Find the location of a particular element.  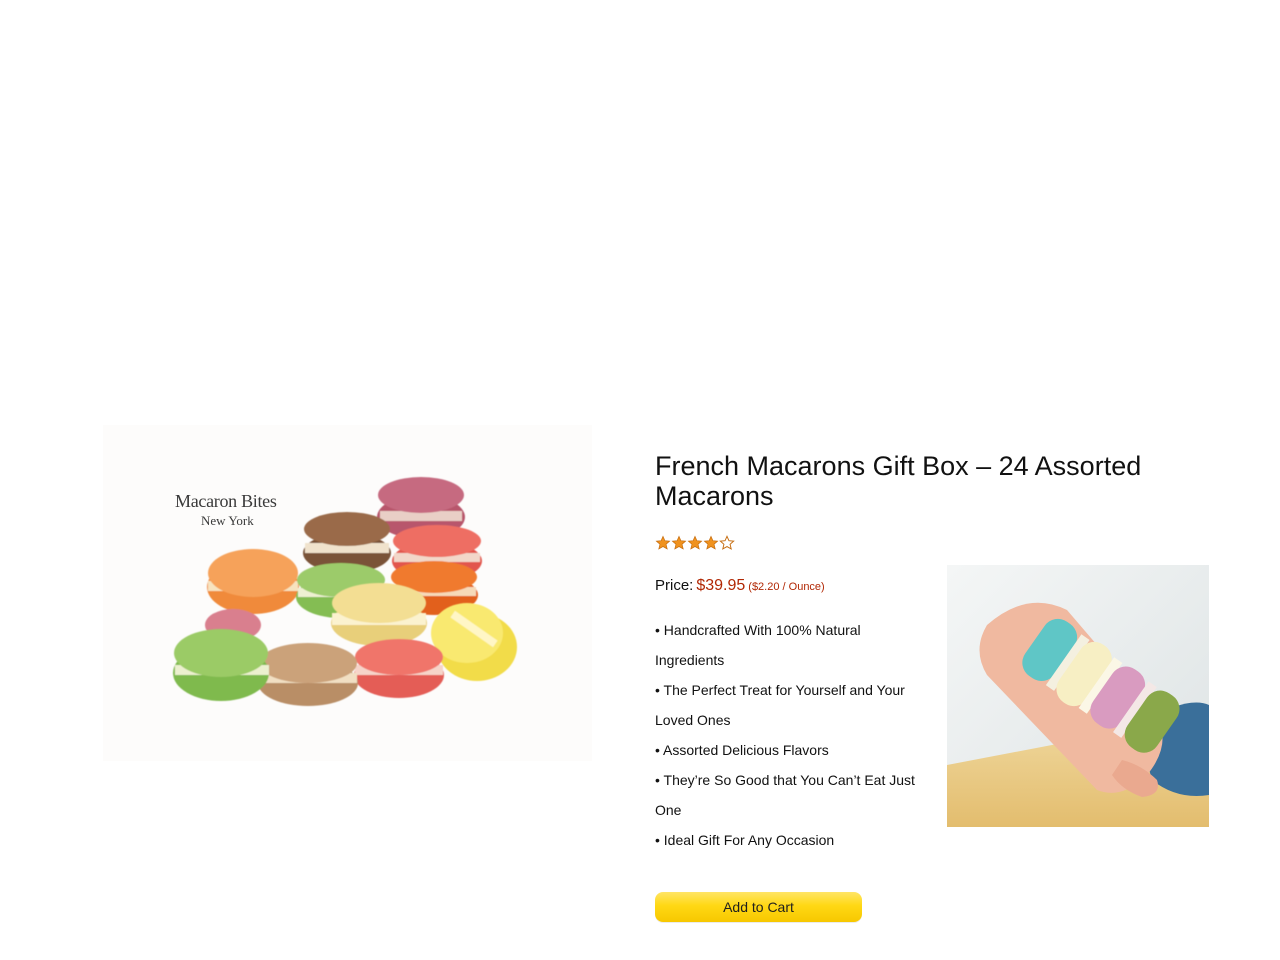

price-label: Price: is located at coordinates (674, 585).